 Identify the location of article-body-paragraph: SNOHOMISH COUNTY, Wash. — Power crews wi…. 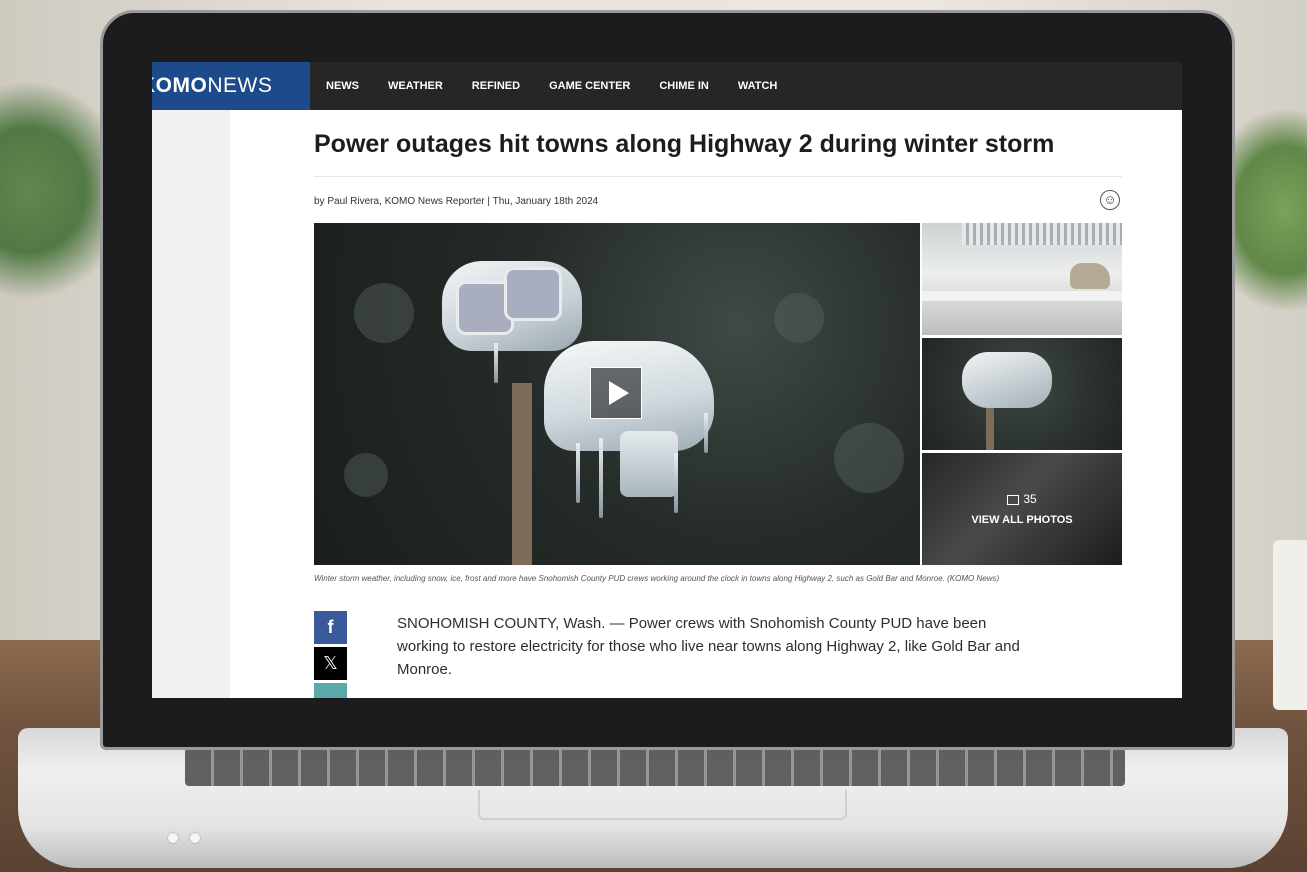
(708, 646).